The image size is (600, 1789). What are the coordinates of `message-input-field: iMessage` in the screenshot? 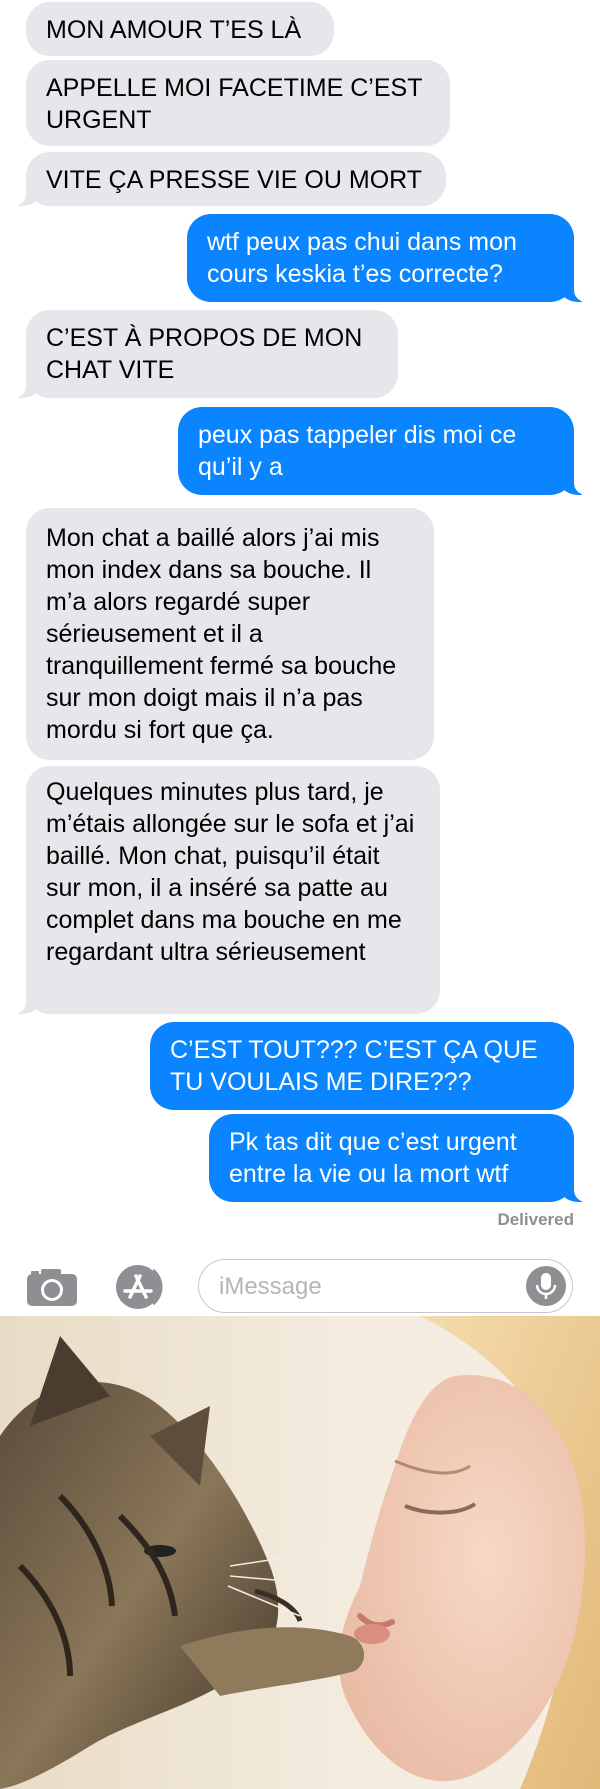 It's located at (385, 1286).